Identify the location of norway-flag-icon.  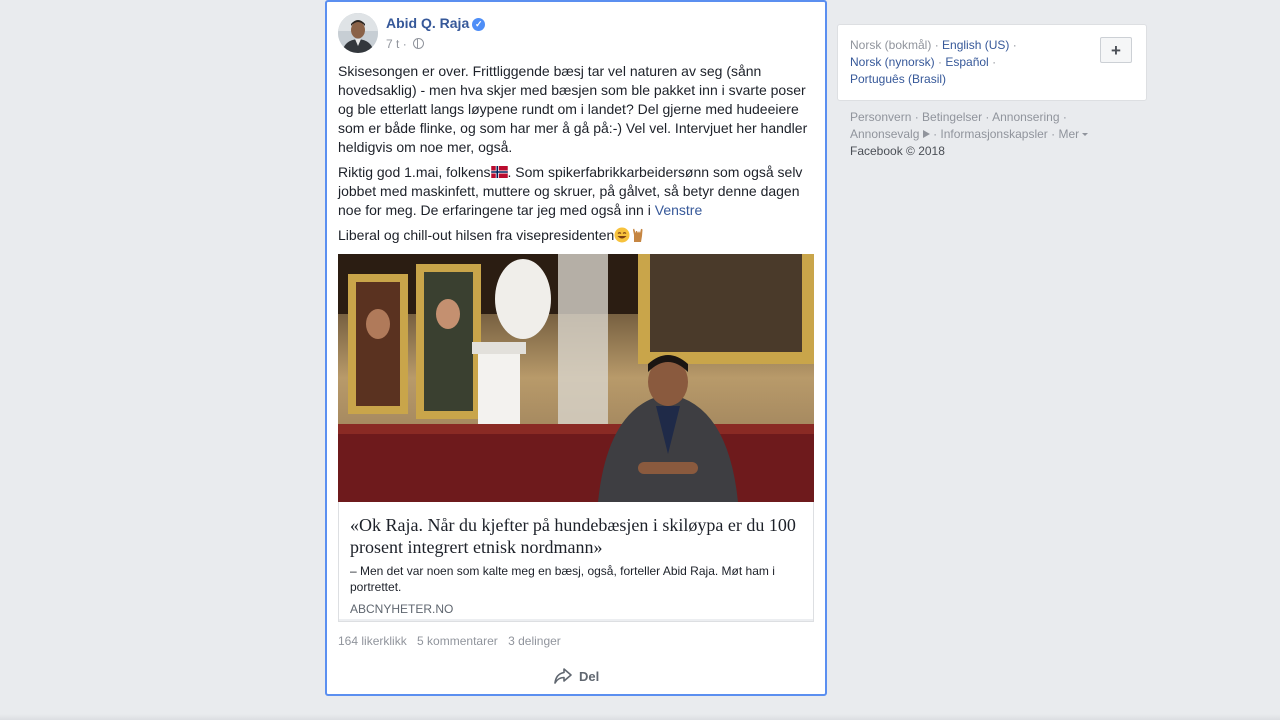
(499, 172).